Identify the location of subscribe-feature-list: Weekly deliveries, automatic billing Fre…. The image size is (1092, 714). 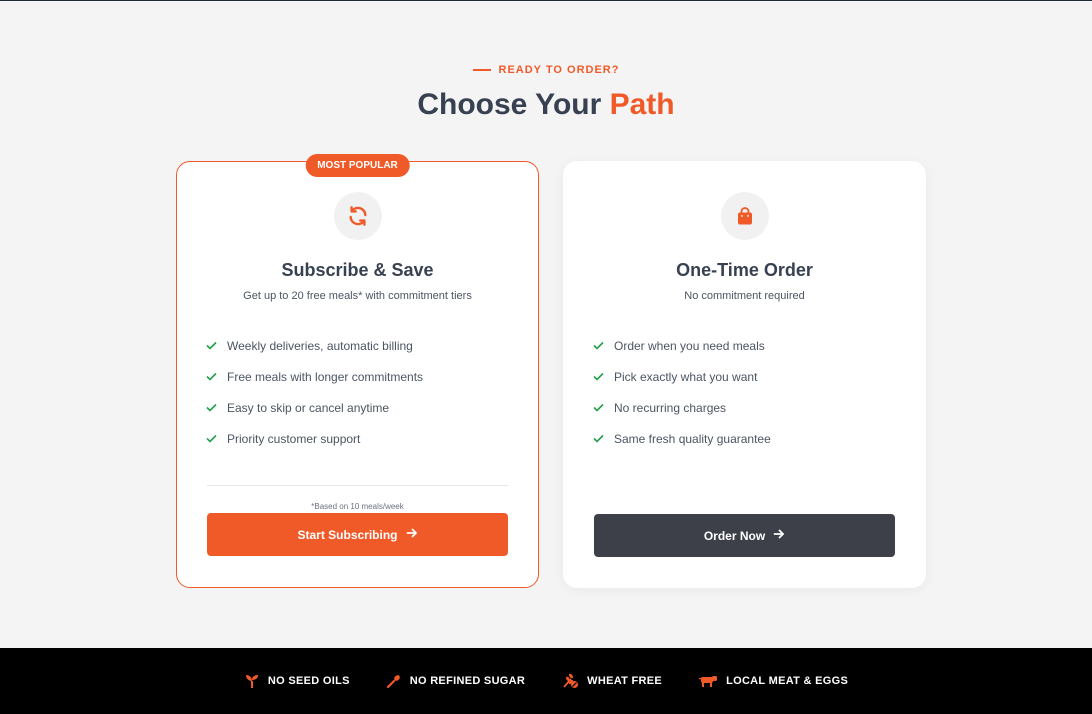
(314, 392).